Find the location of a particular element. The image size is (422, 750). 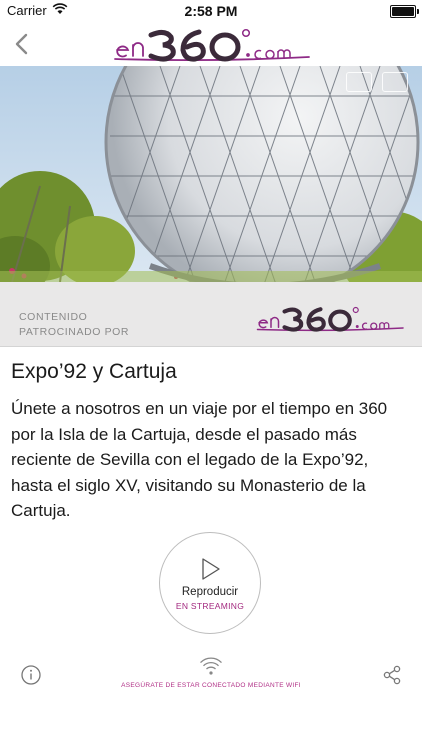

navigation-bar is located at coordinates (211, 44).